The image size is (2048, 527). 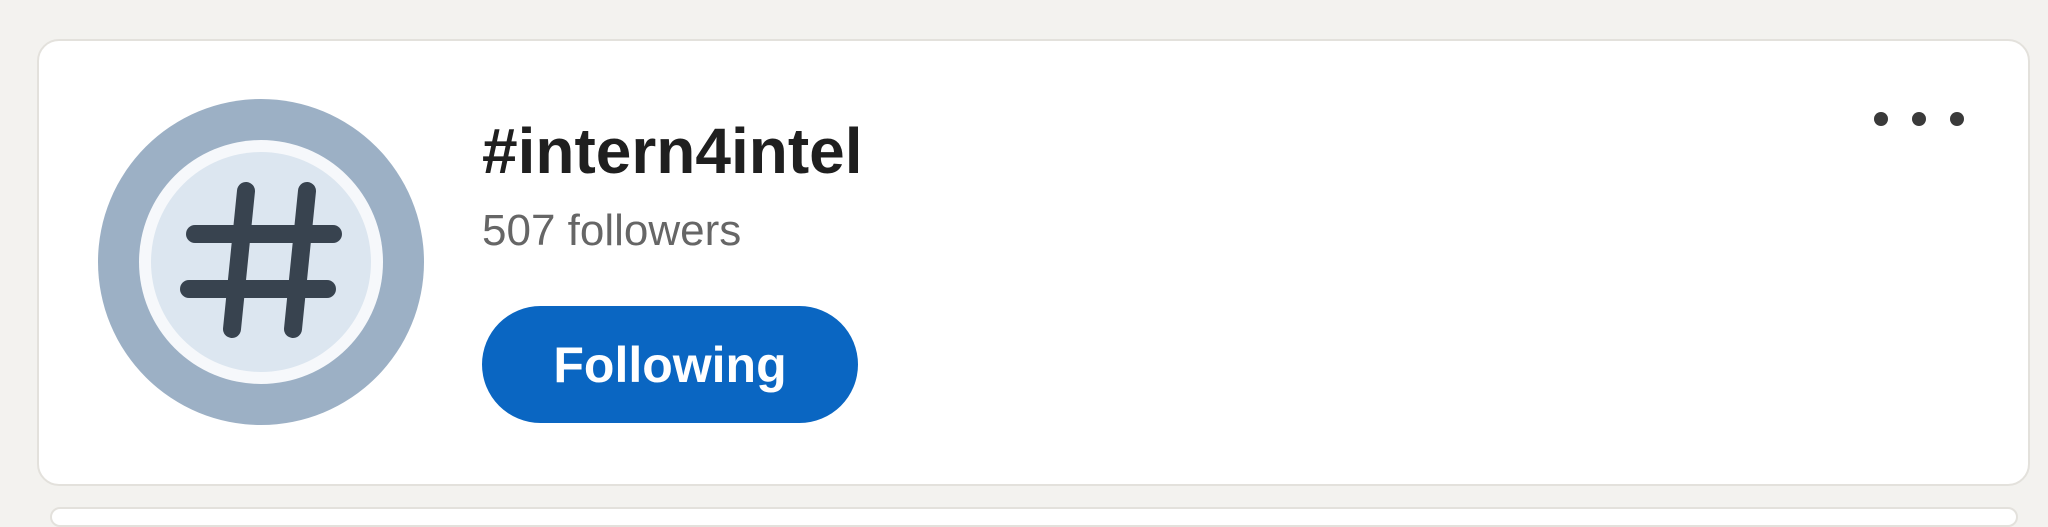 I want to click on following-button: Following, so click(x=670, y=364).